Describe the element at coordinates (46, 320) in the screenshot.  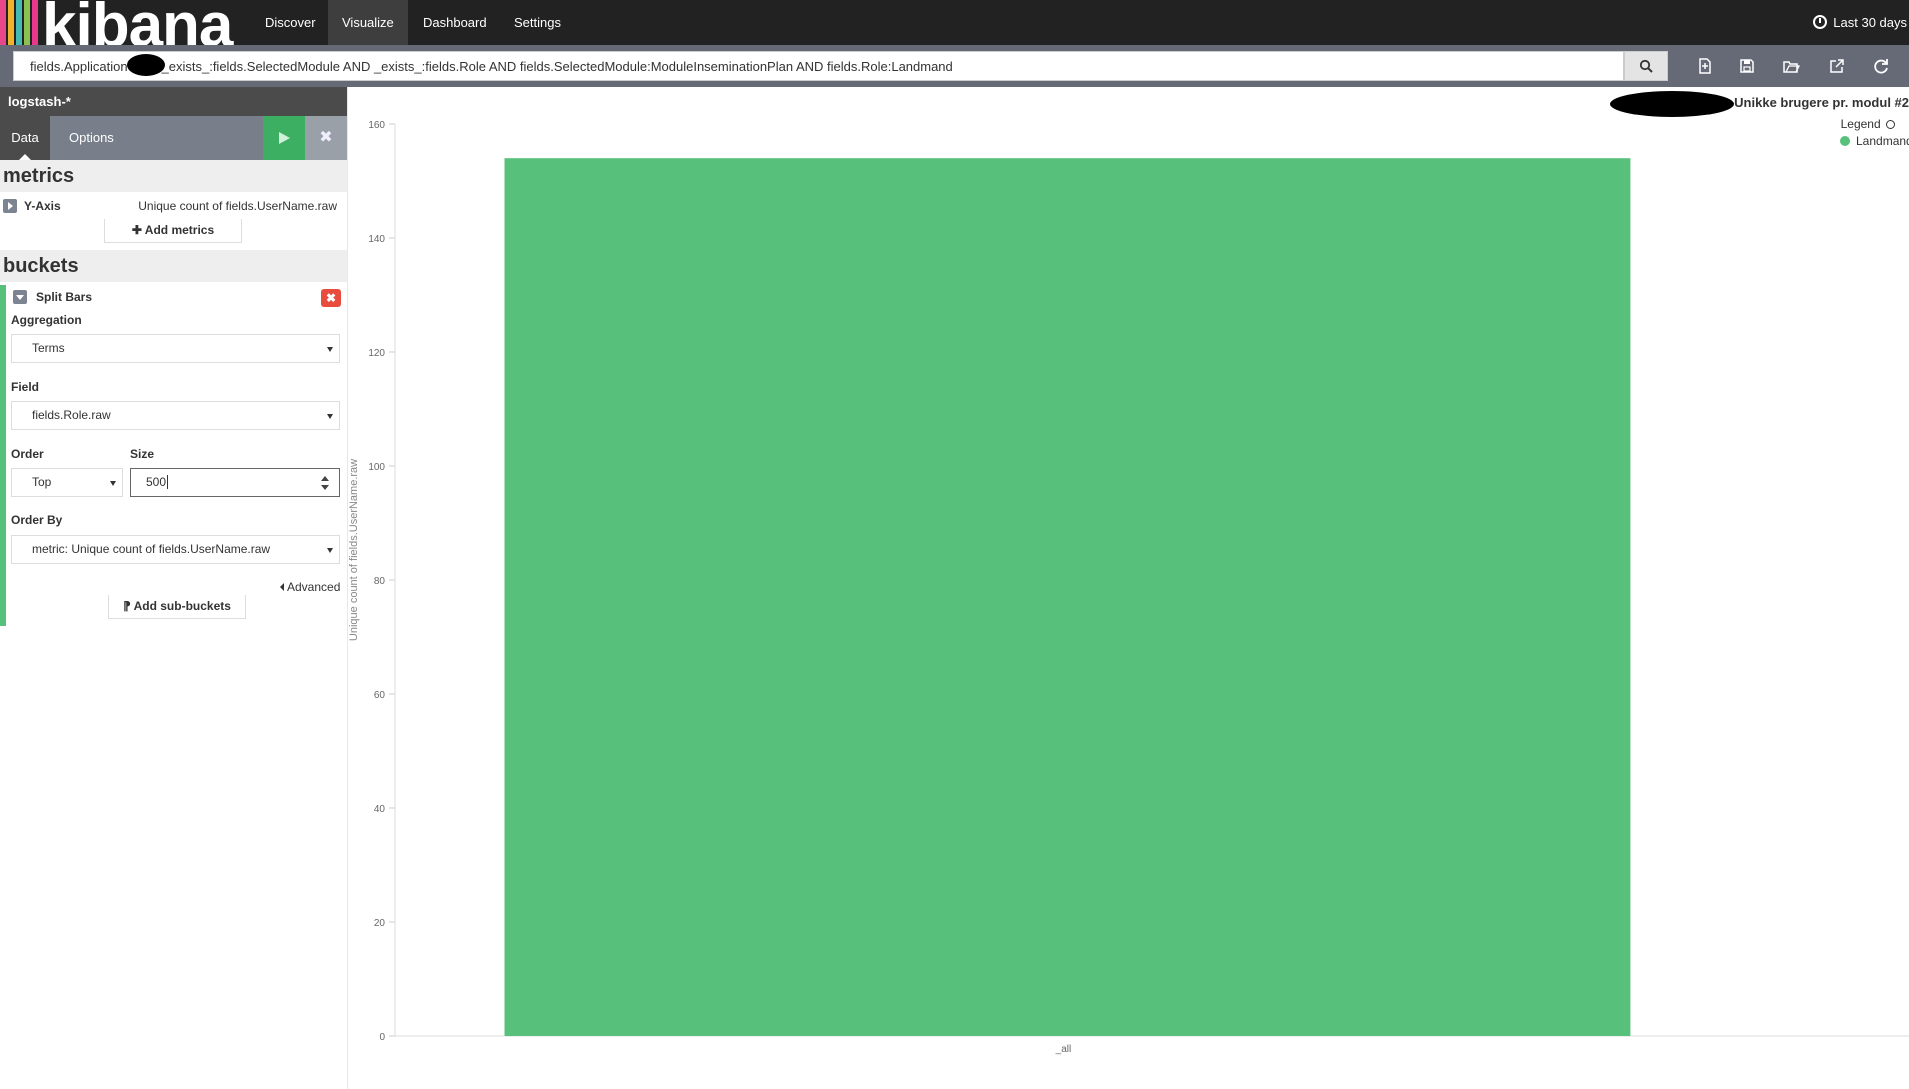
I see `aggregation-label: Aggregation` at that location.